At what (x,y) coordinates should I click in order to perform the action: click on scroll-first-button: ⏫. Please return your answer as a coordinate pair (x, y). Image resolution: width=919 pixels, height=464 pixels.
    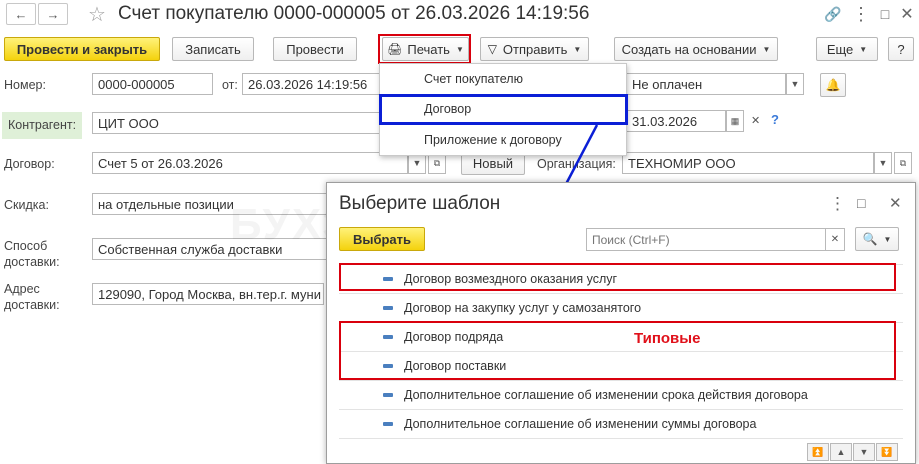
    Looking at the image, I should click on (818, 452).